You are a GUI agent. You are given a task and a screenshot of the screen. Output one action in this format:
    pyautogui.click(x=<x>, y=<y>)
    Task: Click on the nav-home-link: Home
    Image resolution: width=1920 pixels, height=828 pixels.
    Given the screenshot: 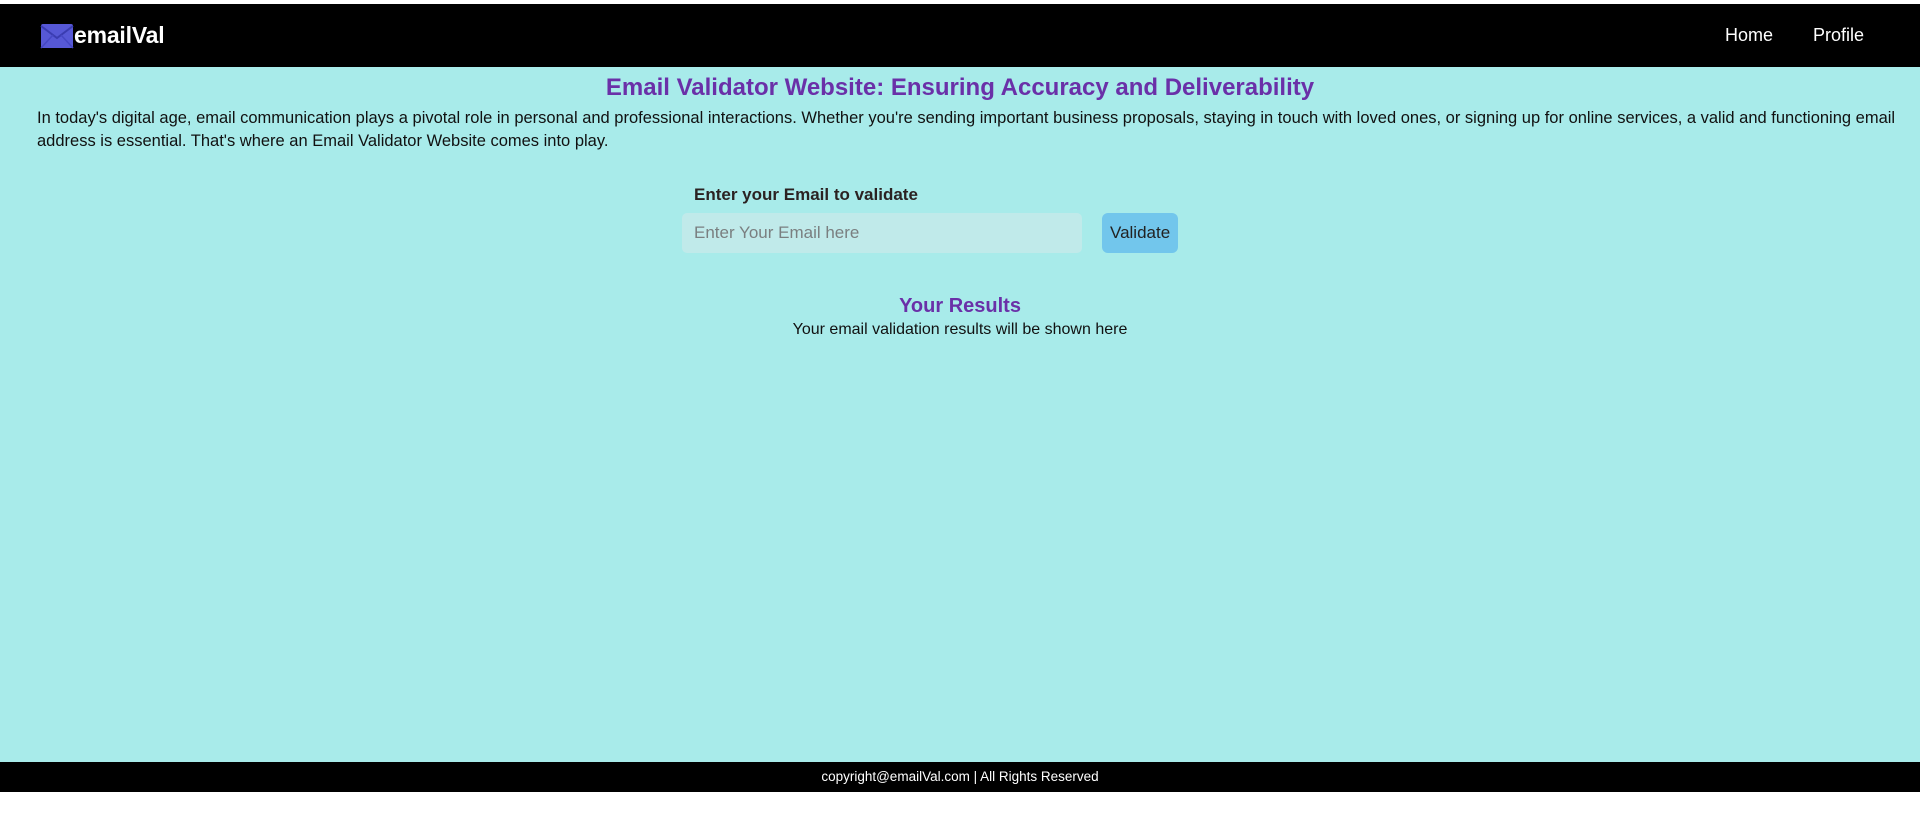 What is the action you would take?
    pyautogui.click(x=1749, y=35)
    